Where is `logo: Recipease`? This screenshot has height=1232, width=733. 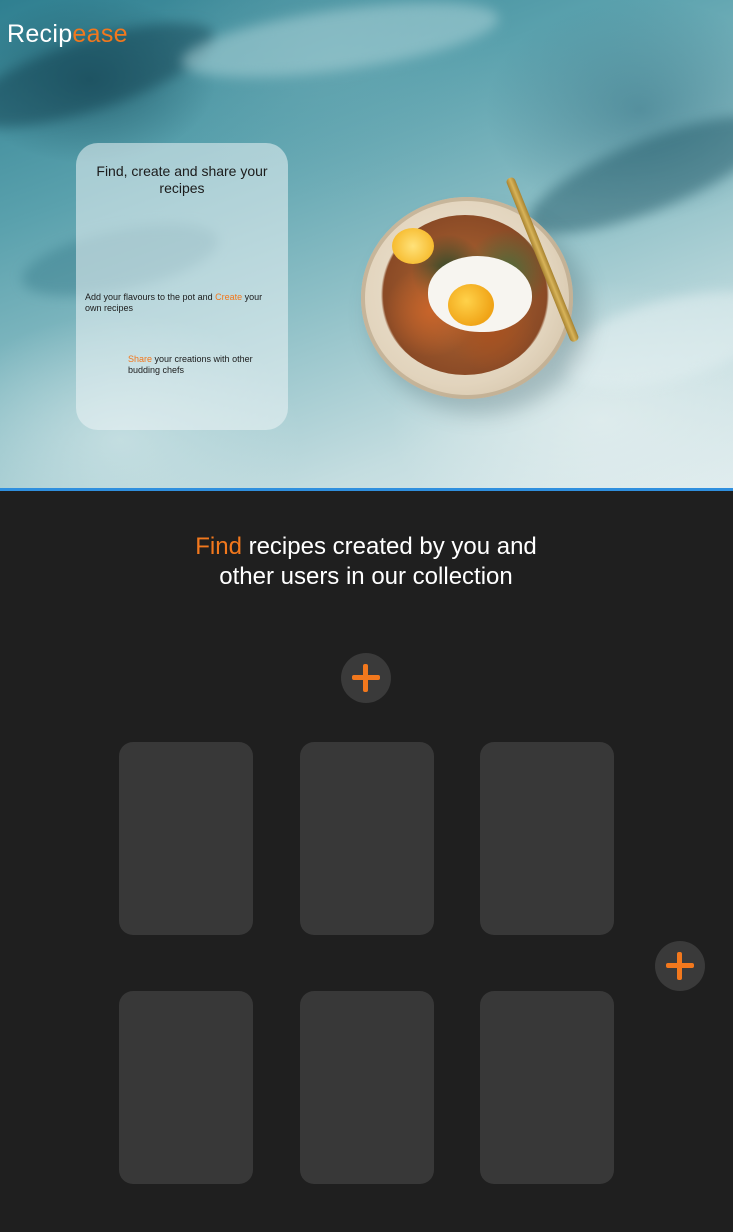 logo: Recipease is located at coordinates (67, 34).